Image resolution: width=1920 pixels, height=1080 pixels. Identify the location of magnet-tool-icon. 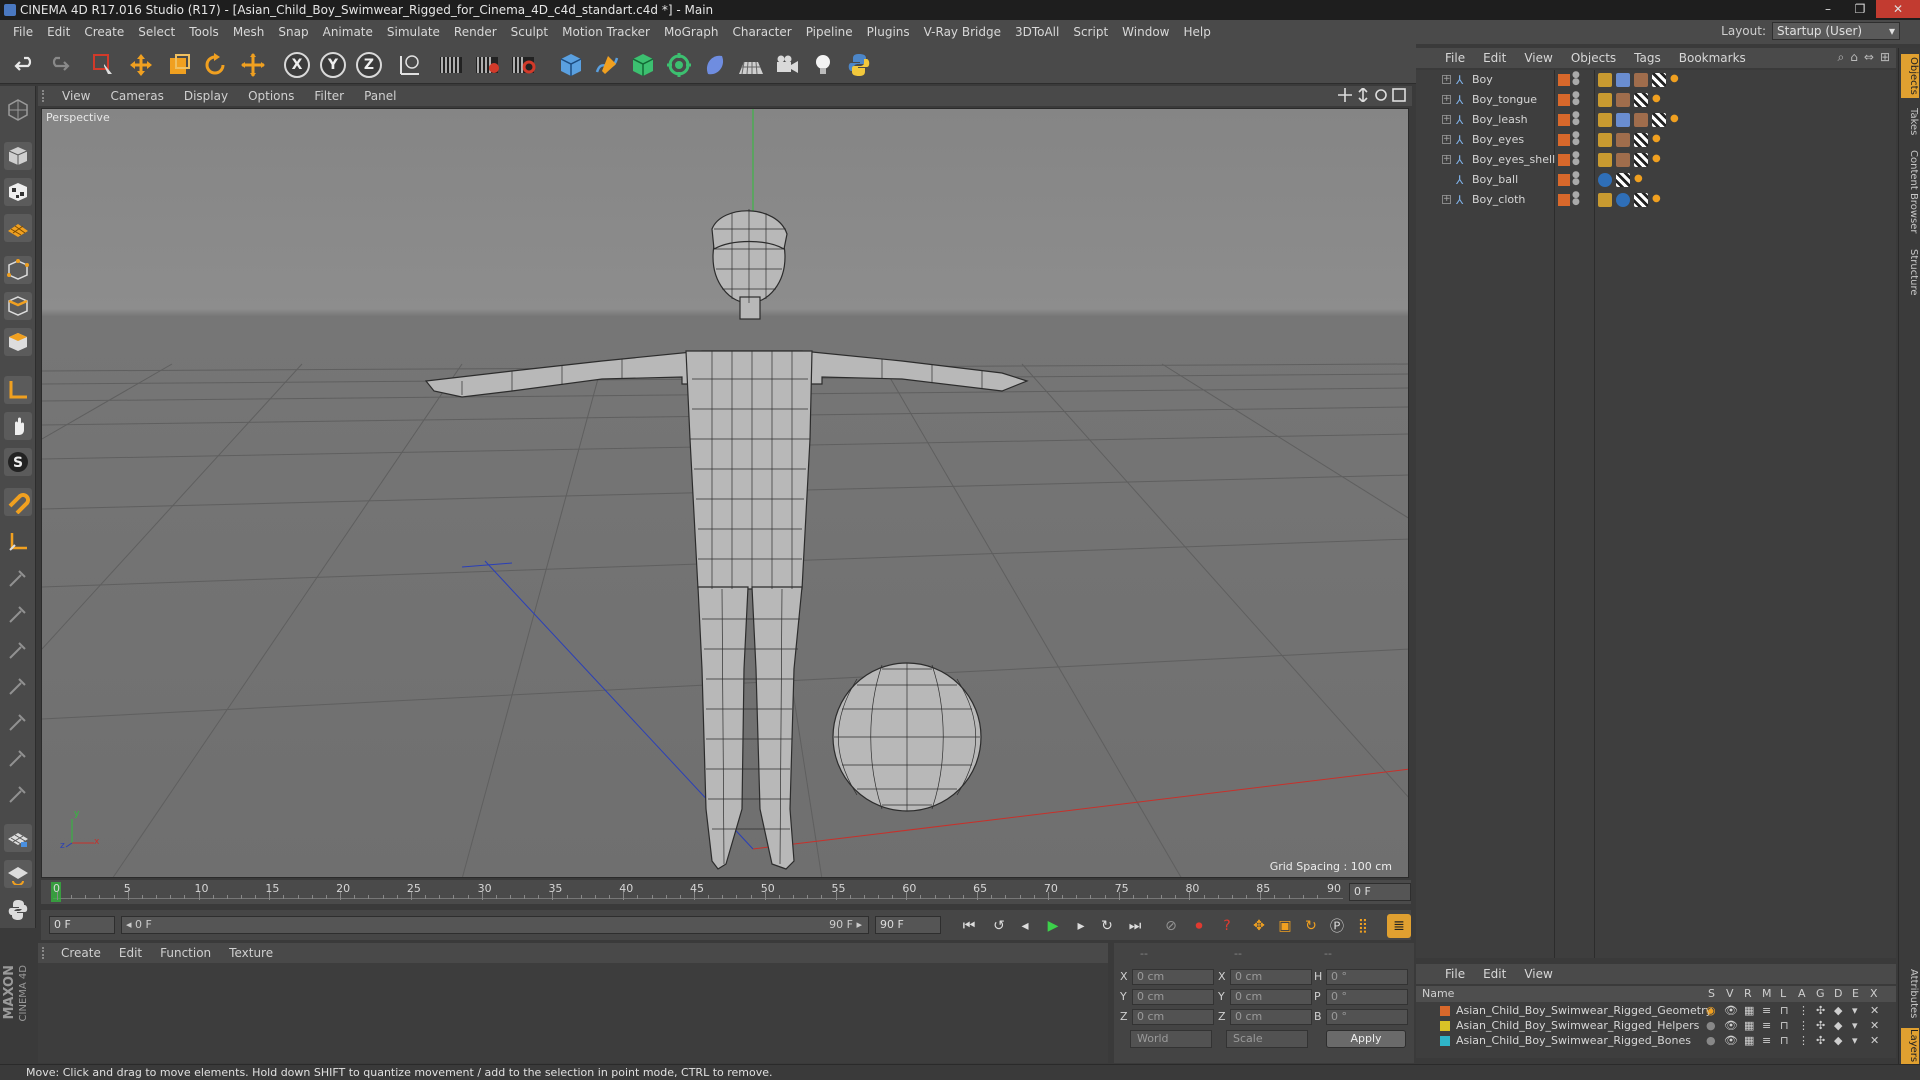
(18, 502).